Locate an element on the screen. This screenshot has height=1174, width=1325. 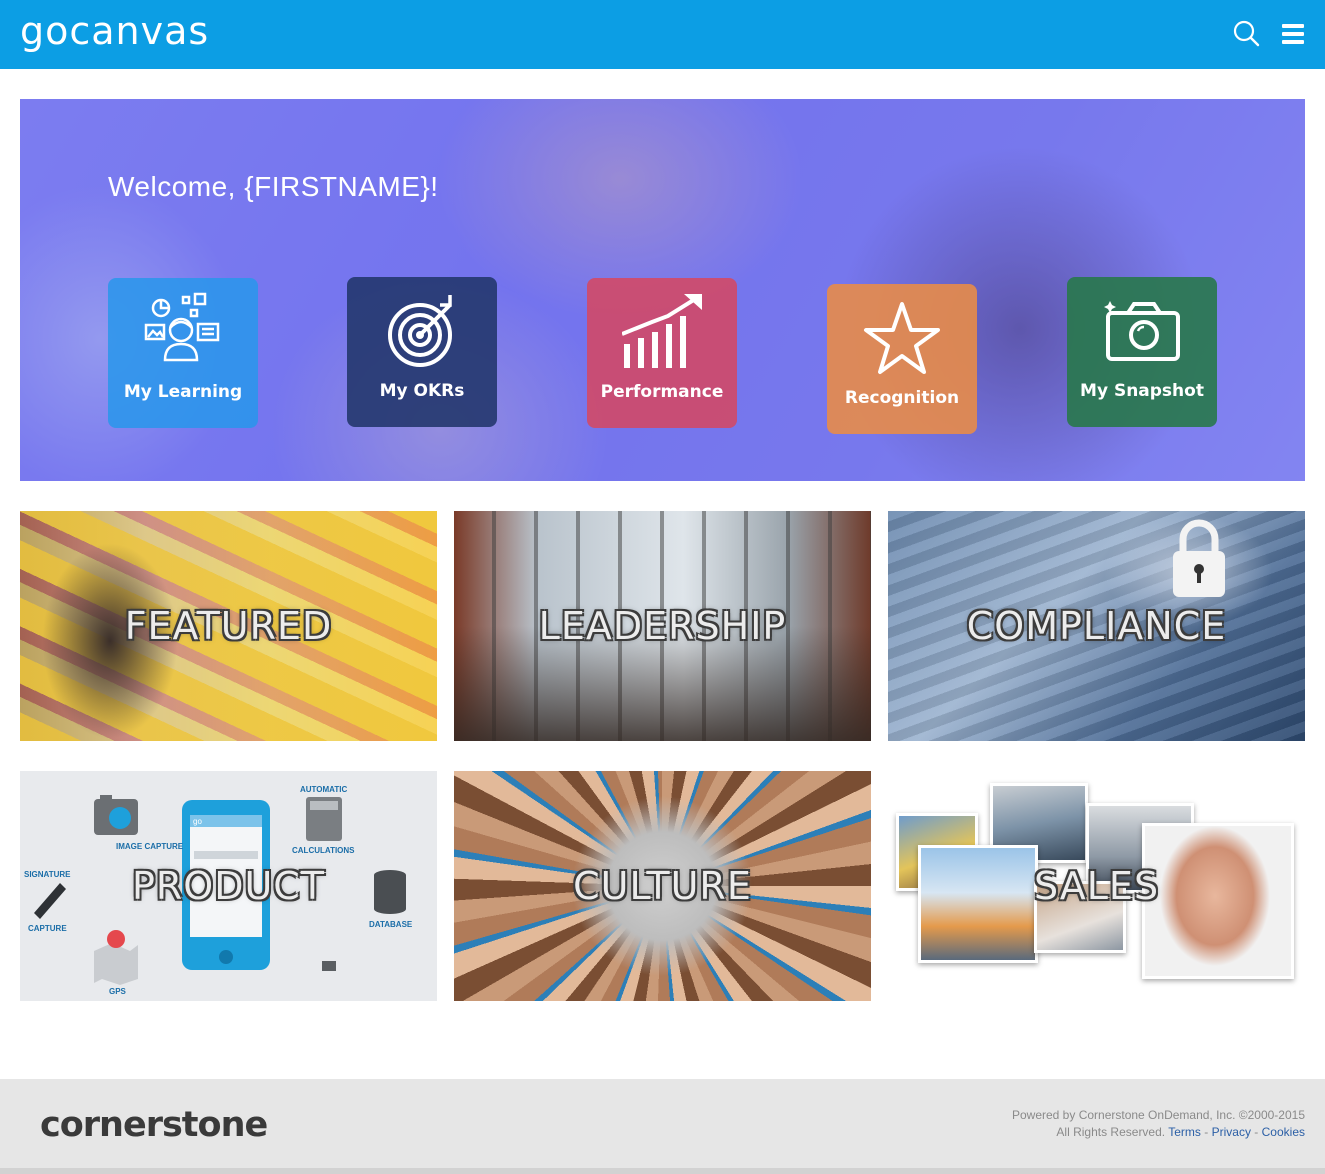
tile-performance: Performance is located at coordinates (662, 353).